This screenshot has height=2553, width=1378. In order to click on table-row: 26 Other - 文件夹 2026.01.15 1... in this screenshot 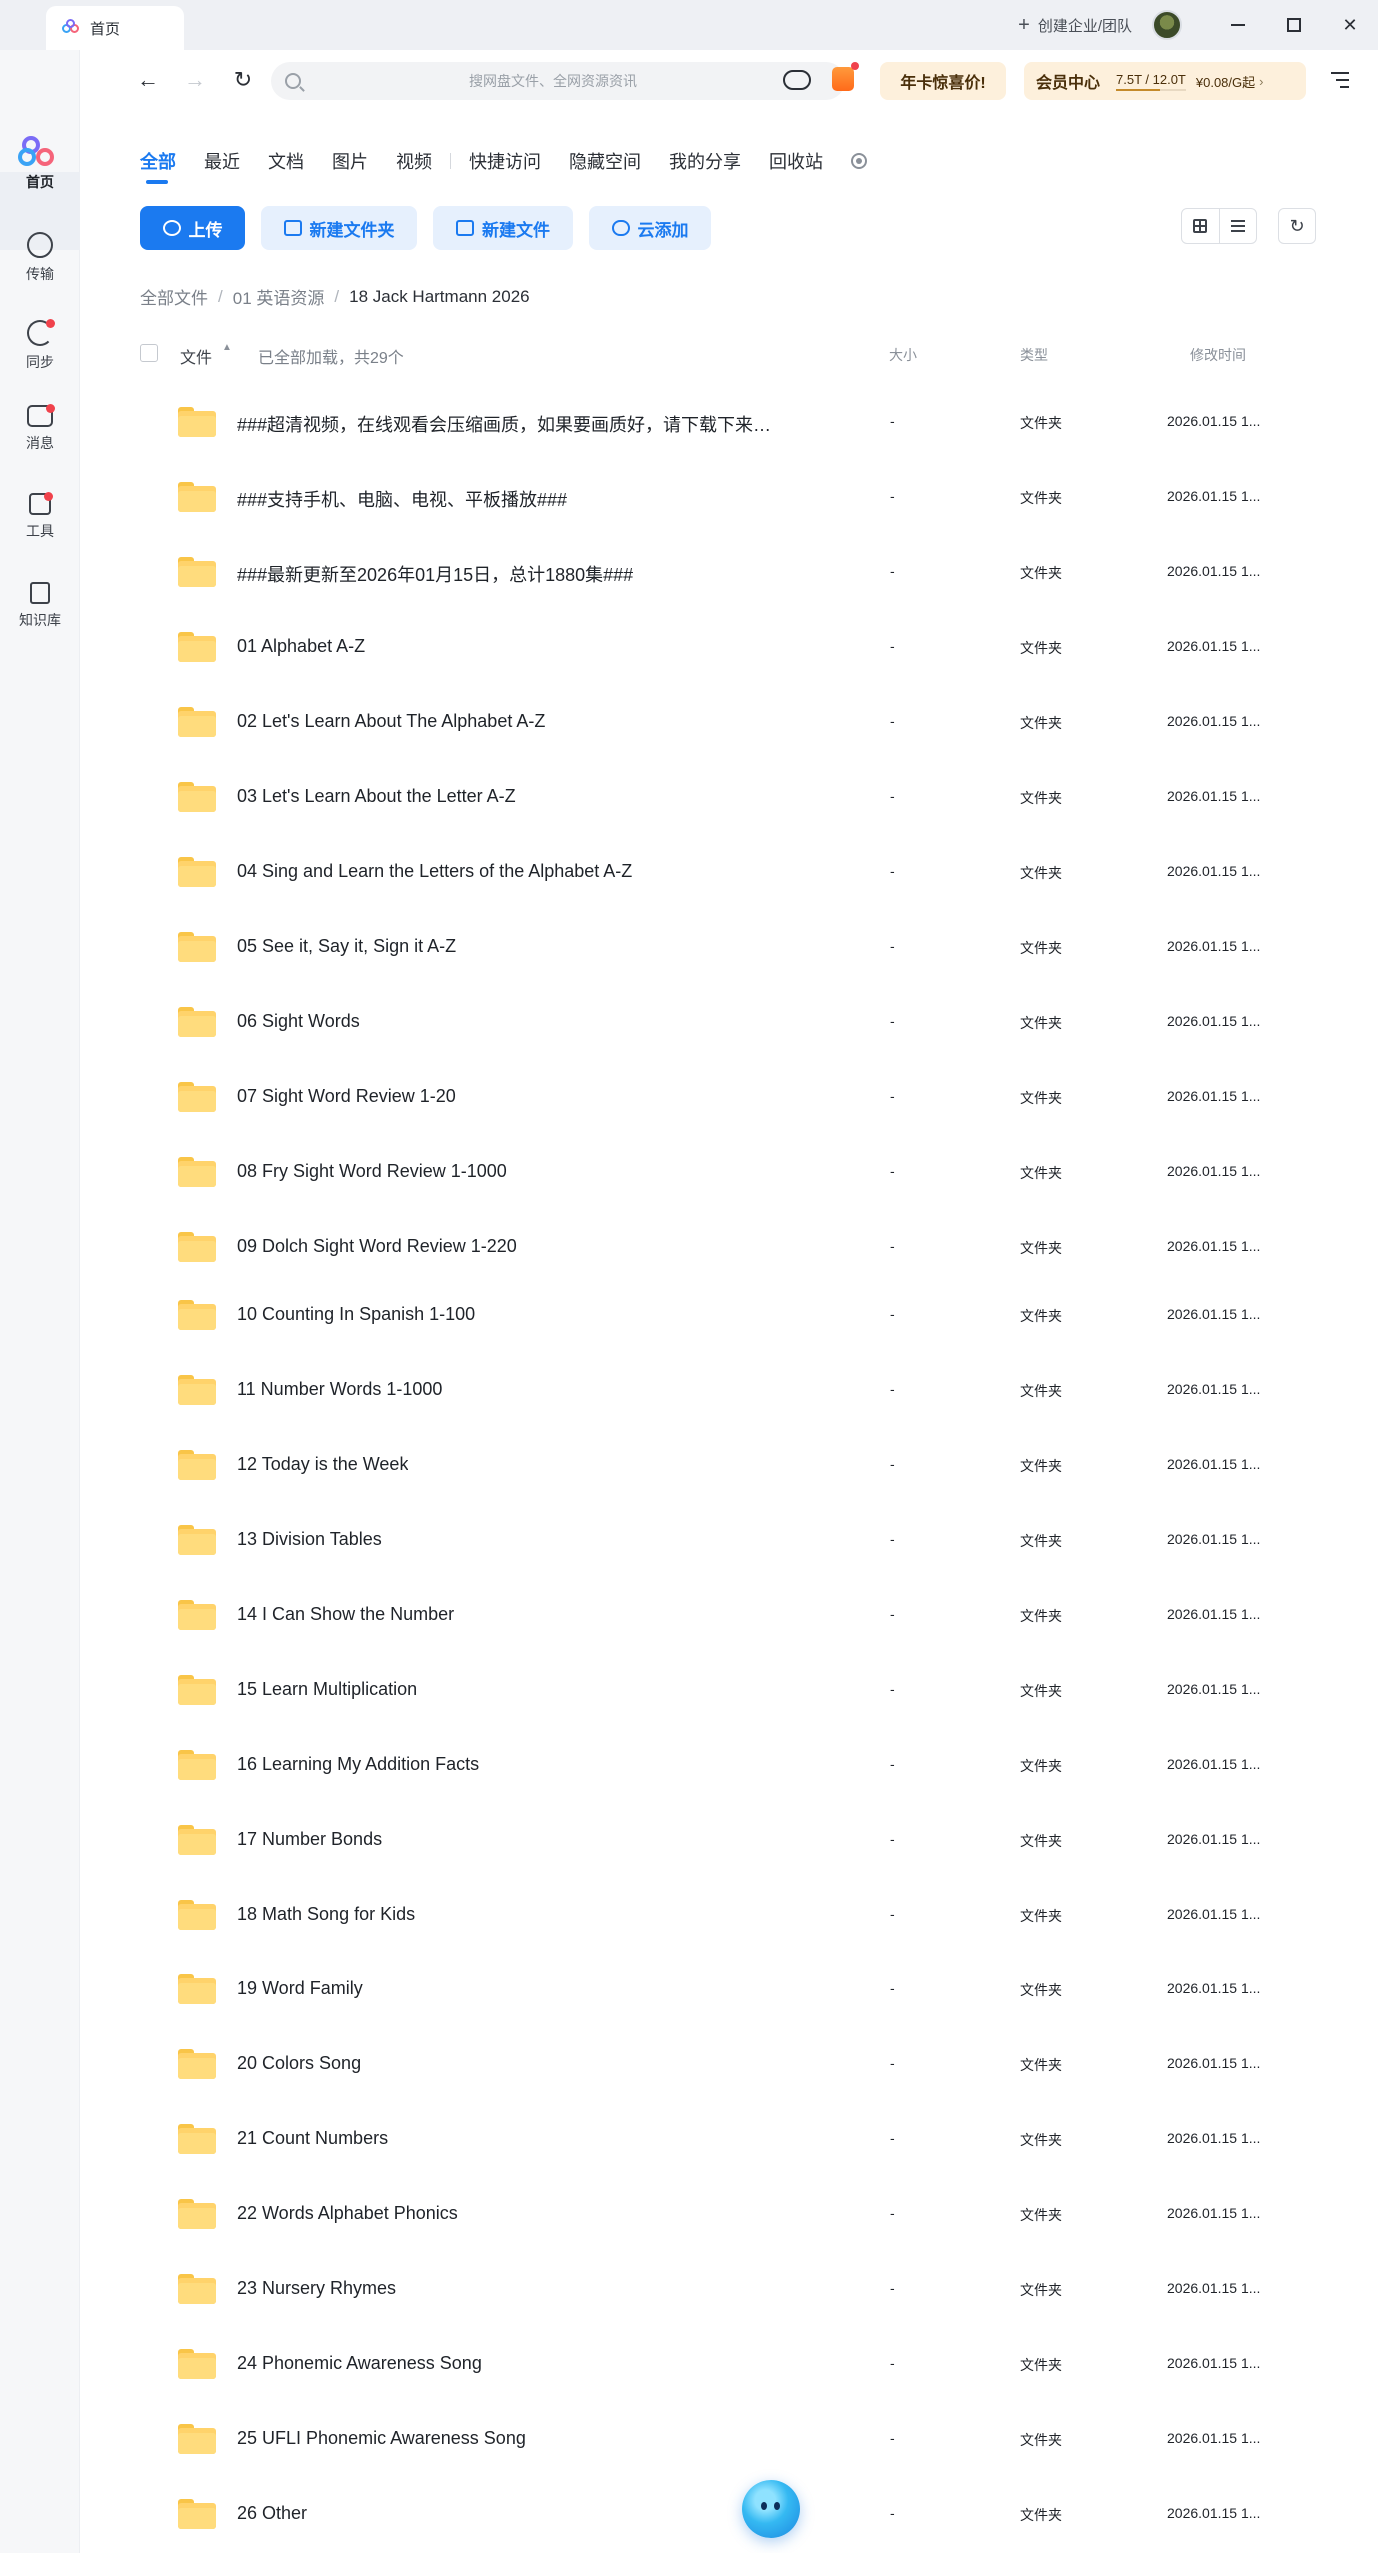, I will do `click(720, 2513)`.